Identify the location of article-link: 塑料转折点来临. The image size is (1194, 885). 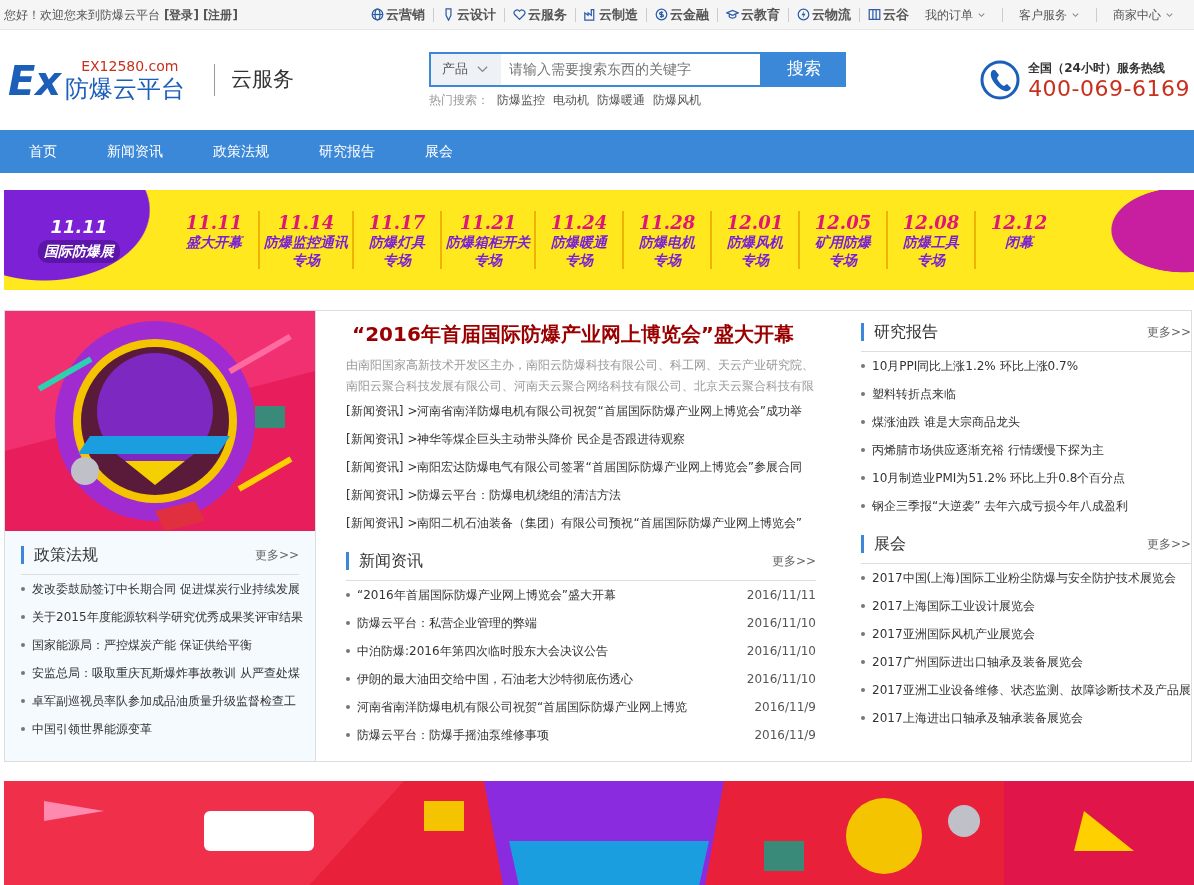
(914, 394).